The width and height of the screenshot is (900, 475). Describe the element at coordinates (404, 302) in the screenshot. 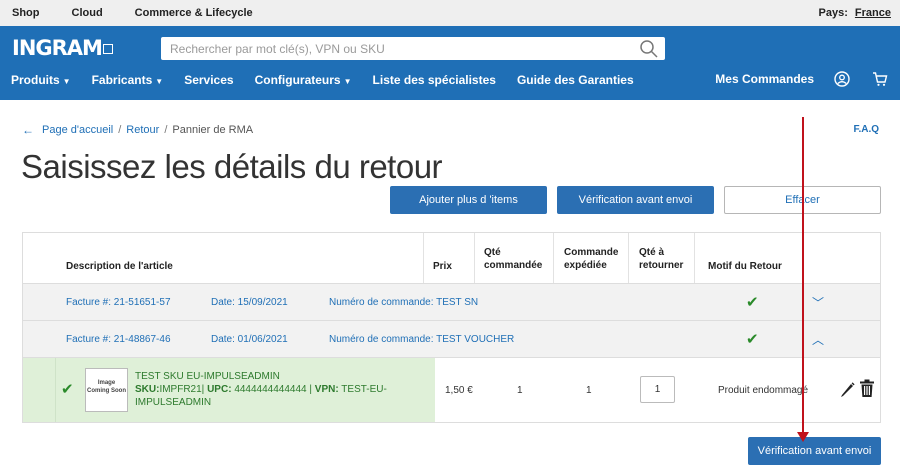

I see `order-number: Numéro de commande: TEST SN` at that location.